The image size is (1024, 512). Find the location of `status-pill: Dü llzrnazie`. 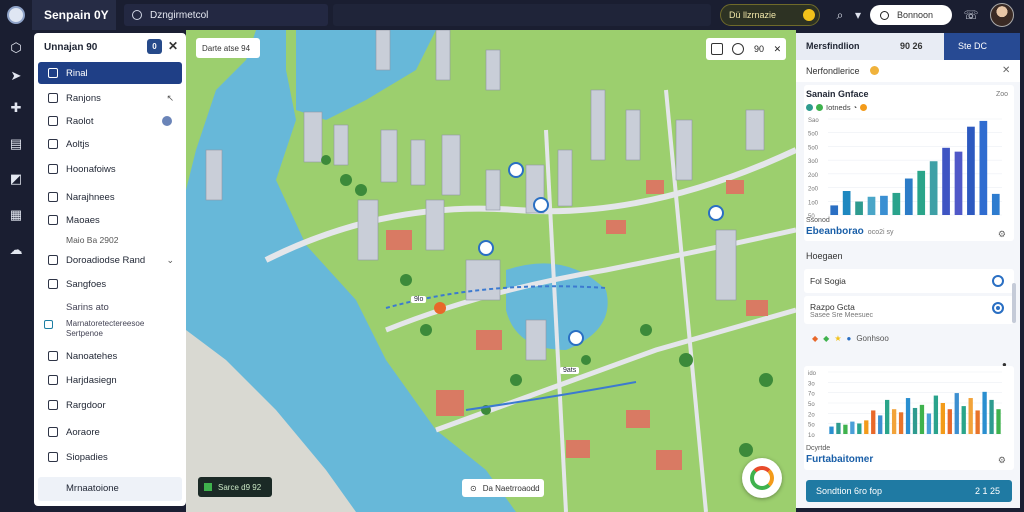

status-pill: Dü llzrnazie is located at coordinates (770, 15).